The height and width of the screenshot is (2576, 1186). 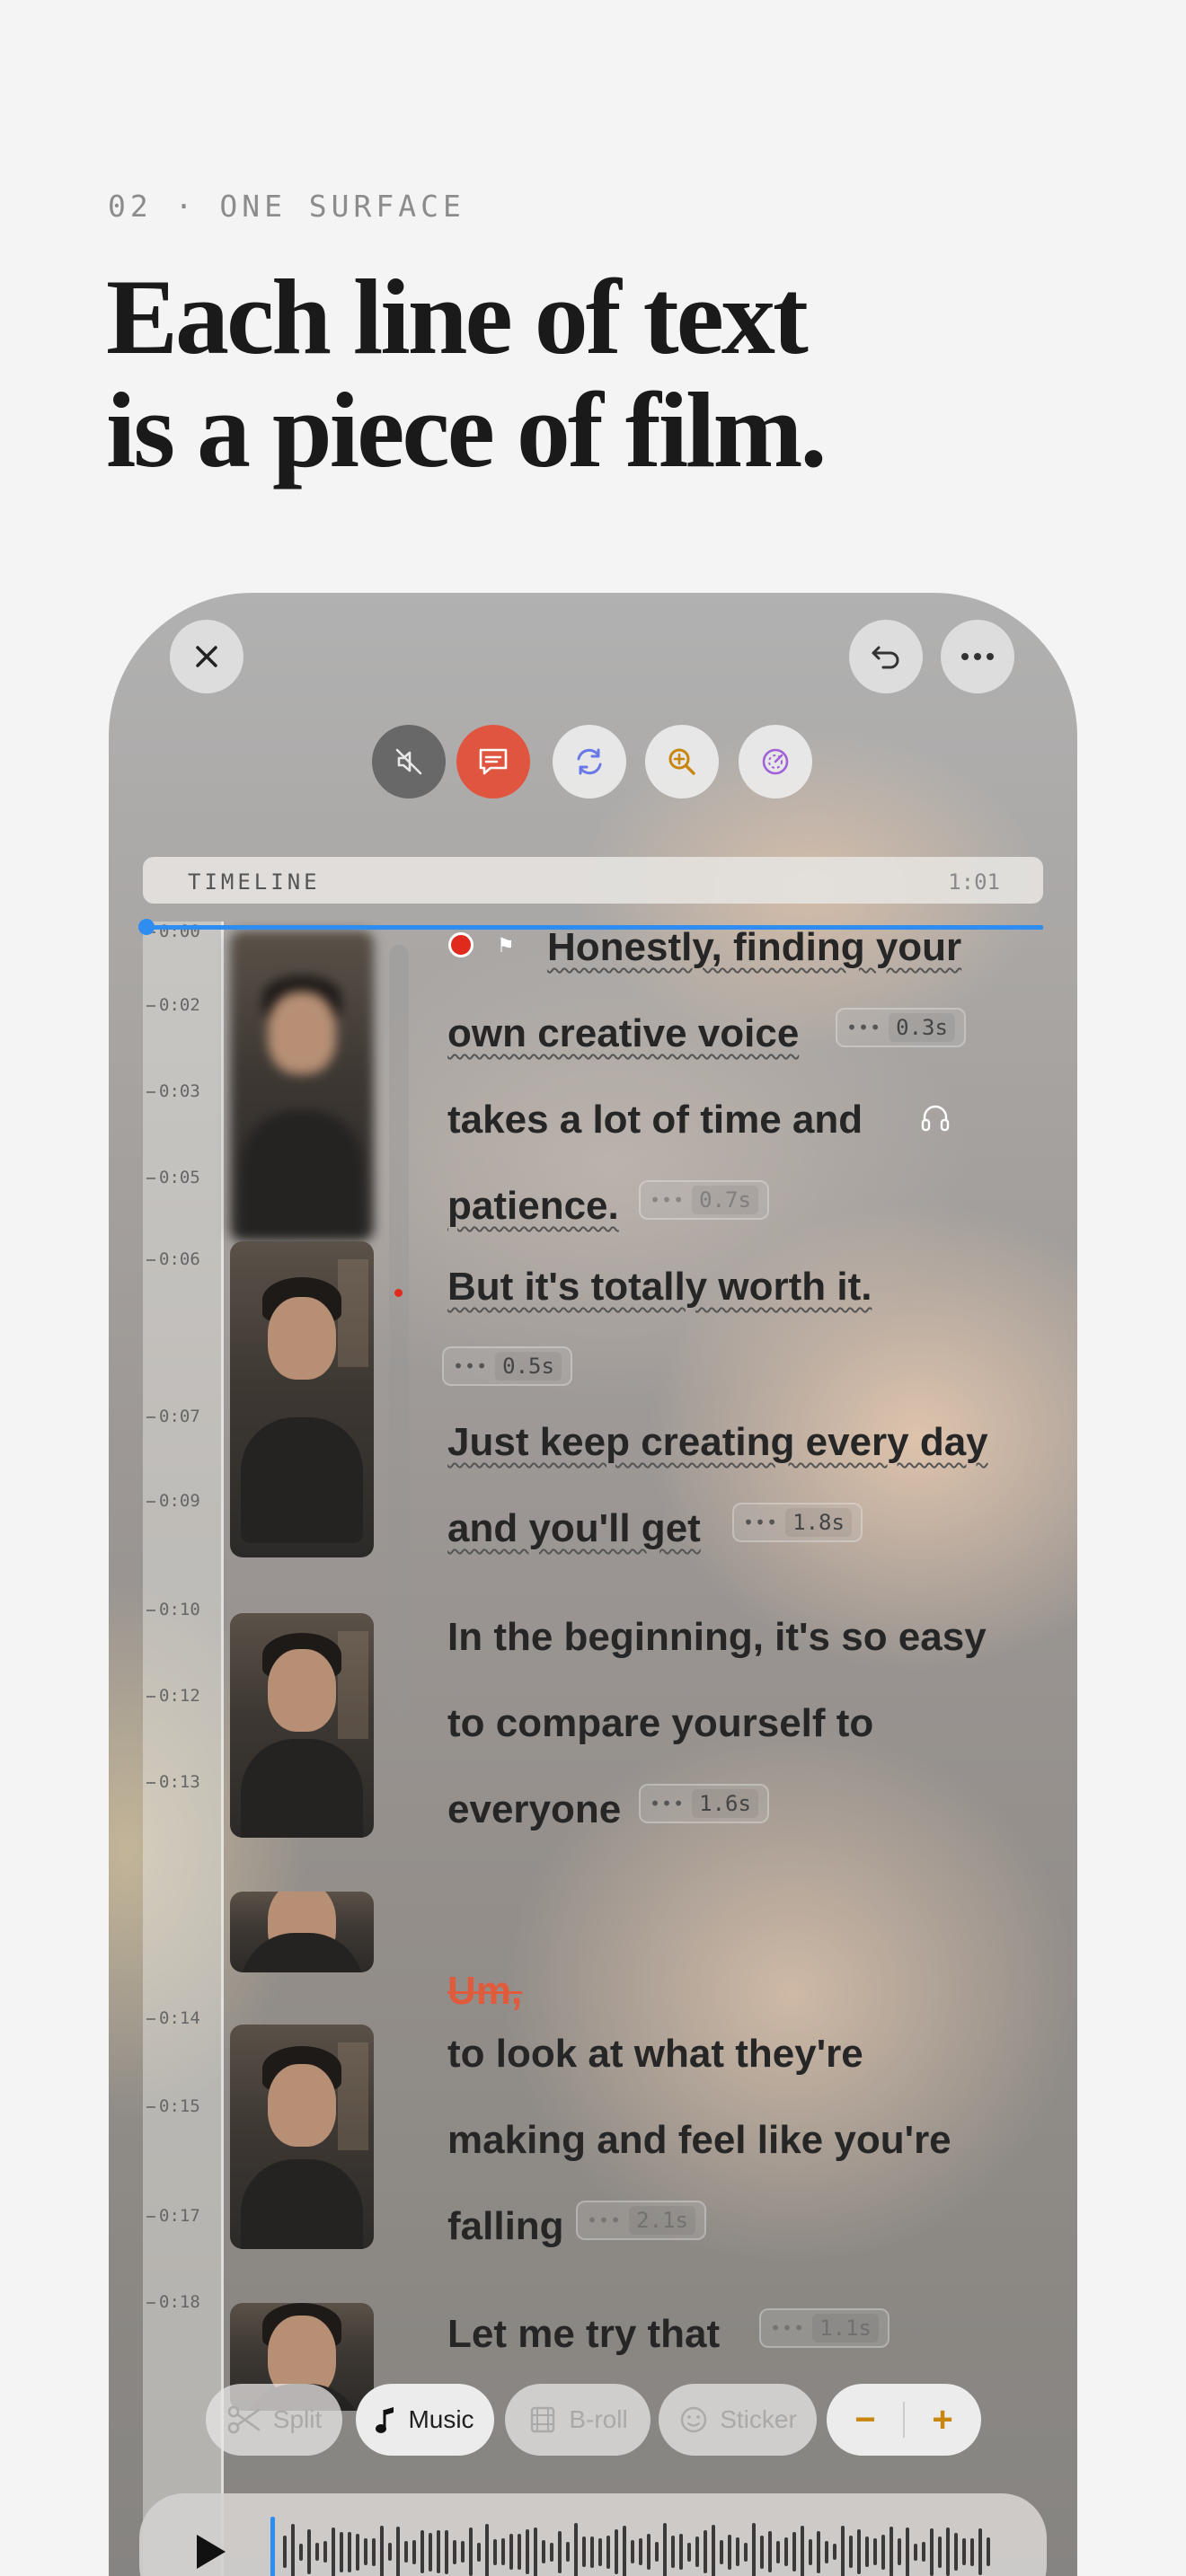 I want to click on transcript-text: and you'll get, so click(x=574, y=1528).